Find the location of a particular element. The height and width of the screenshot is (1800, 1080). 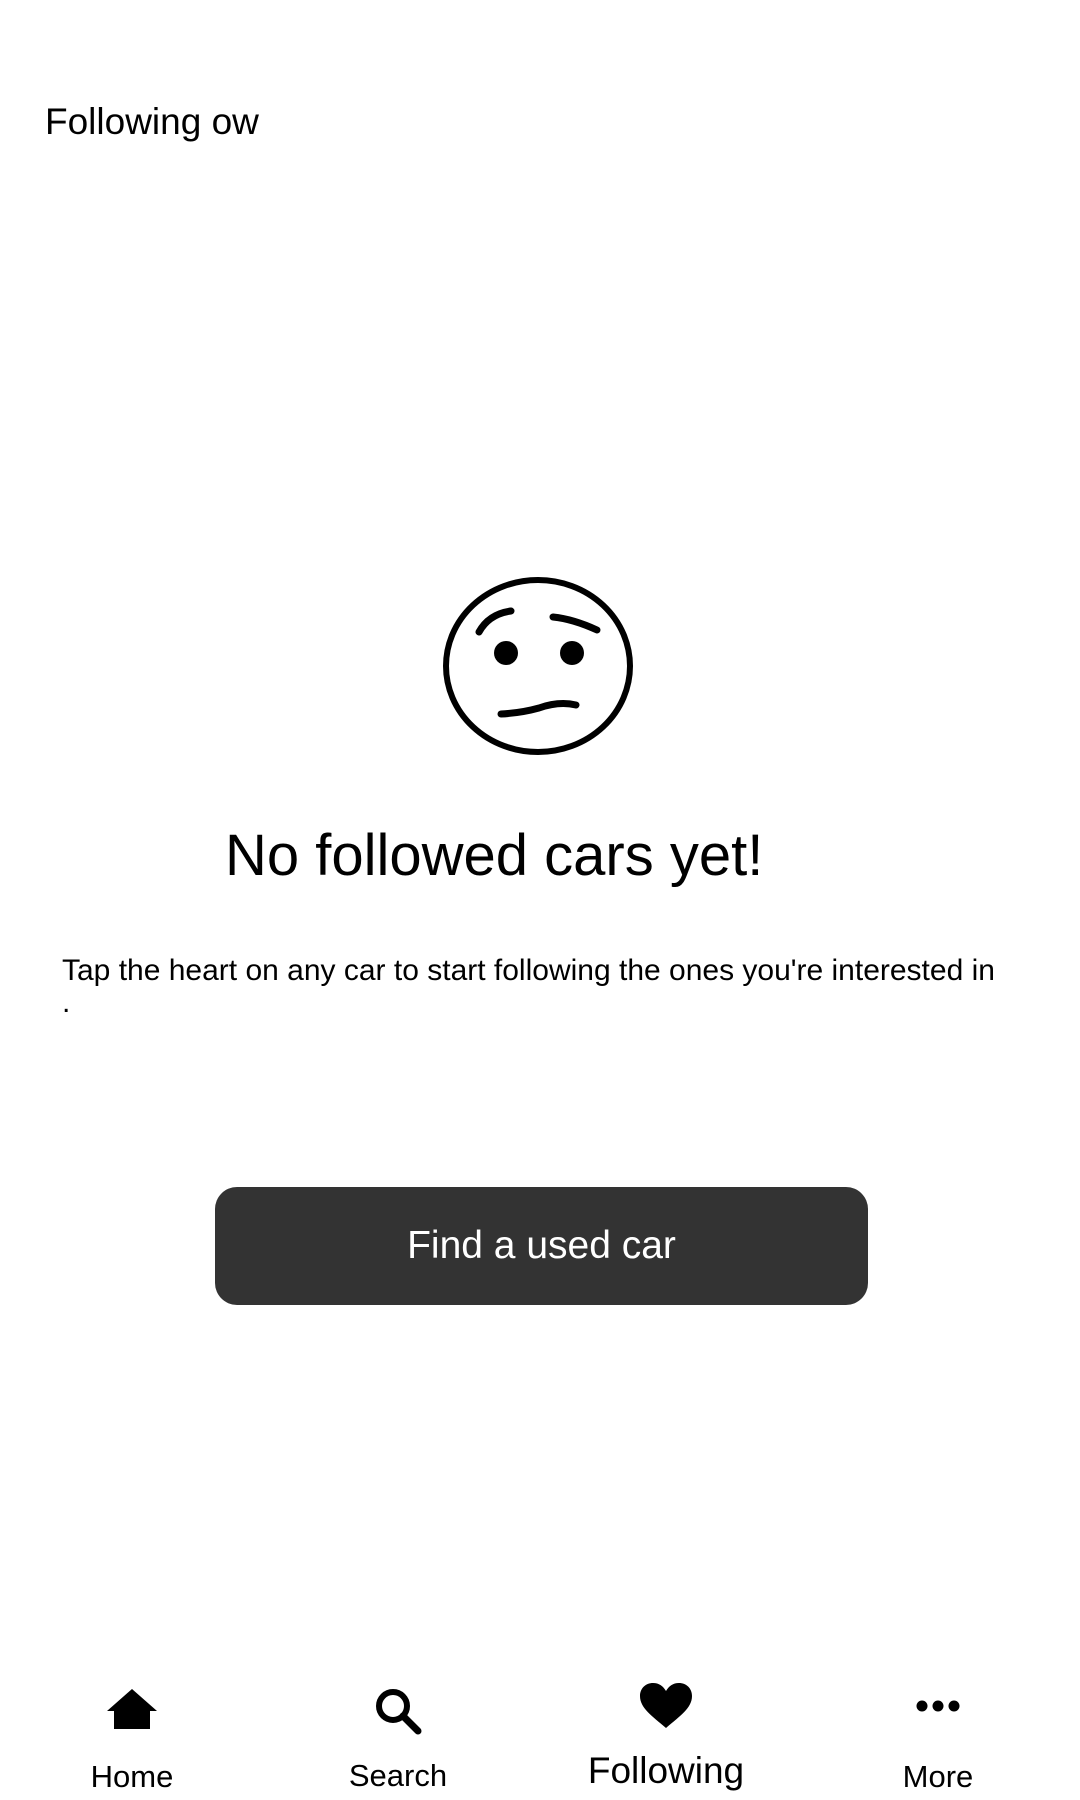

nav-label-search: Search is located at coordinates (398, 1775).